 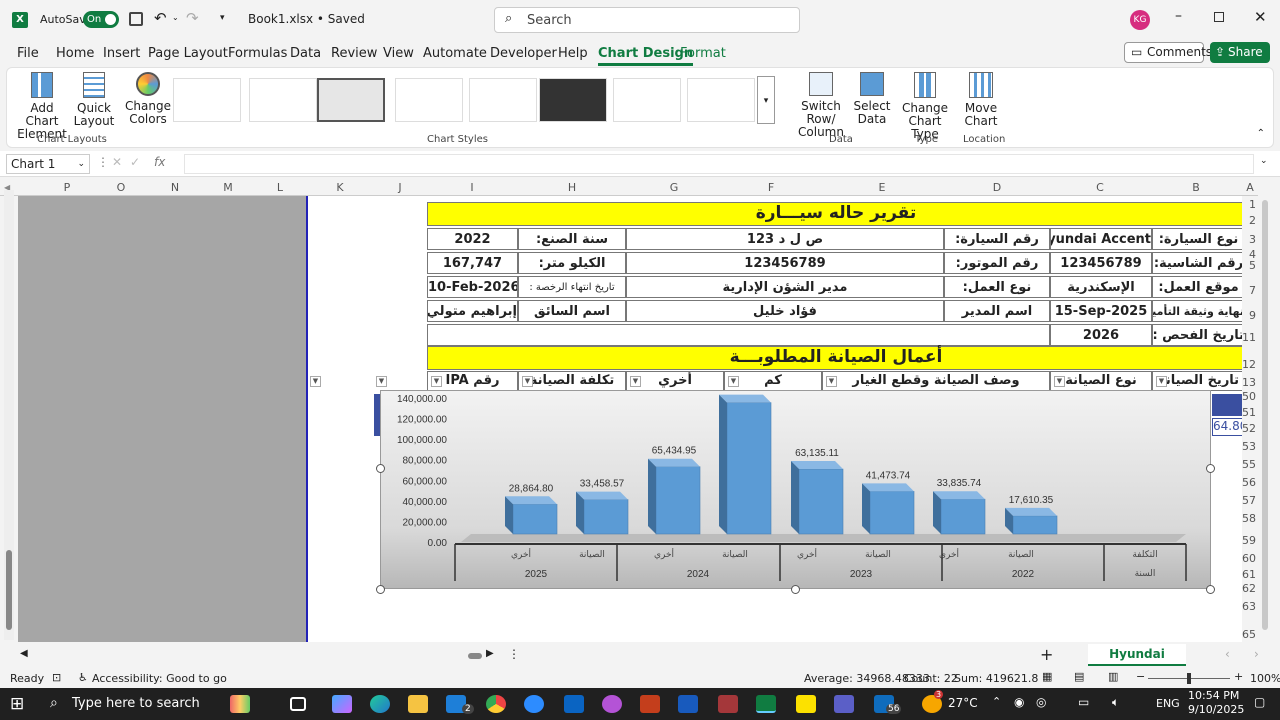 What do you see at coordinates (703, 53) in the screenshot?
I see `menu-format: Format` at bounding box center [703, 53].